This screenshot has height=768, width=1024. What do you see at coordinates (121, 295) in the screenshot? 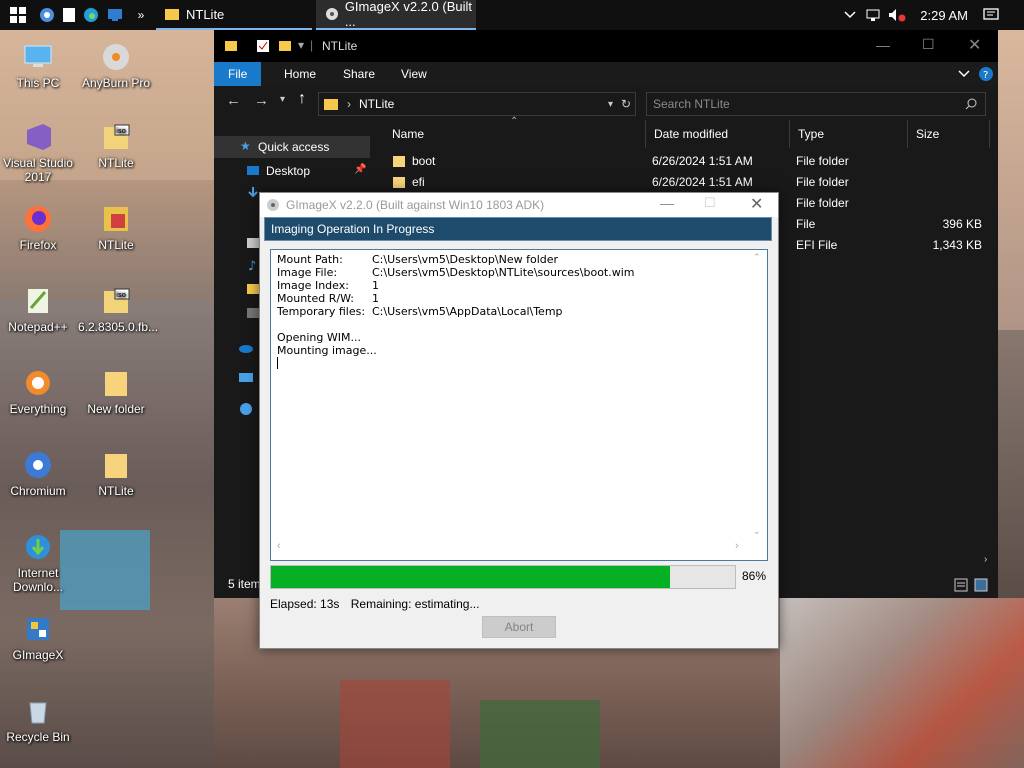
I see `svg-text: iso` at bounding box center [121, 295].